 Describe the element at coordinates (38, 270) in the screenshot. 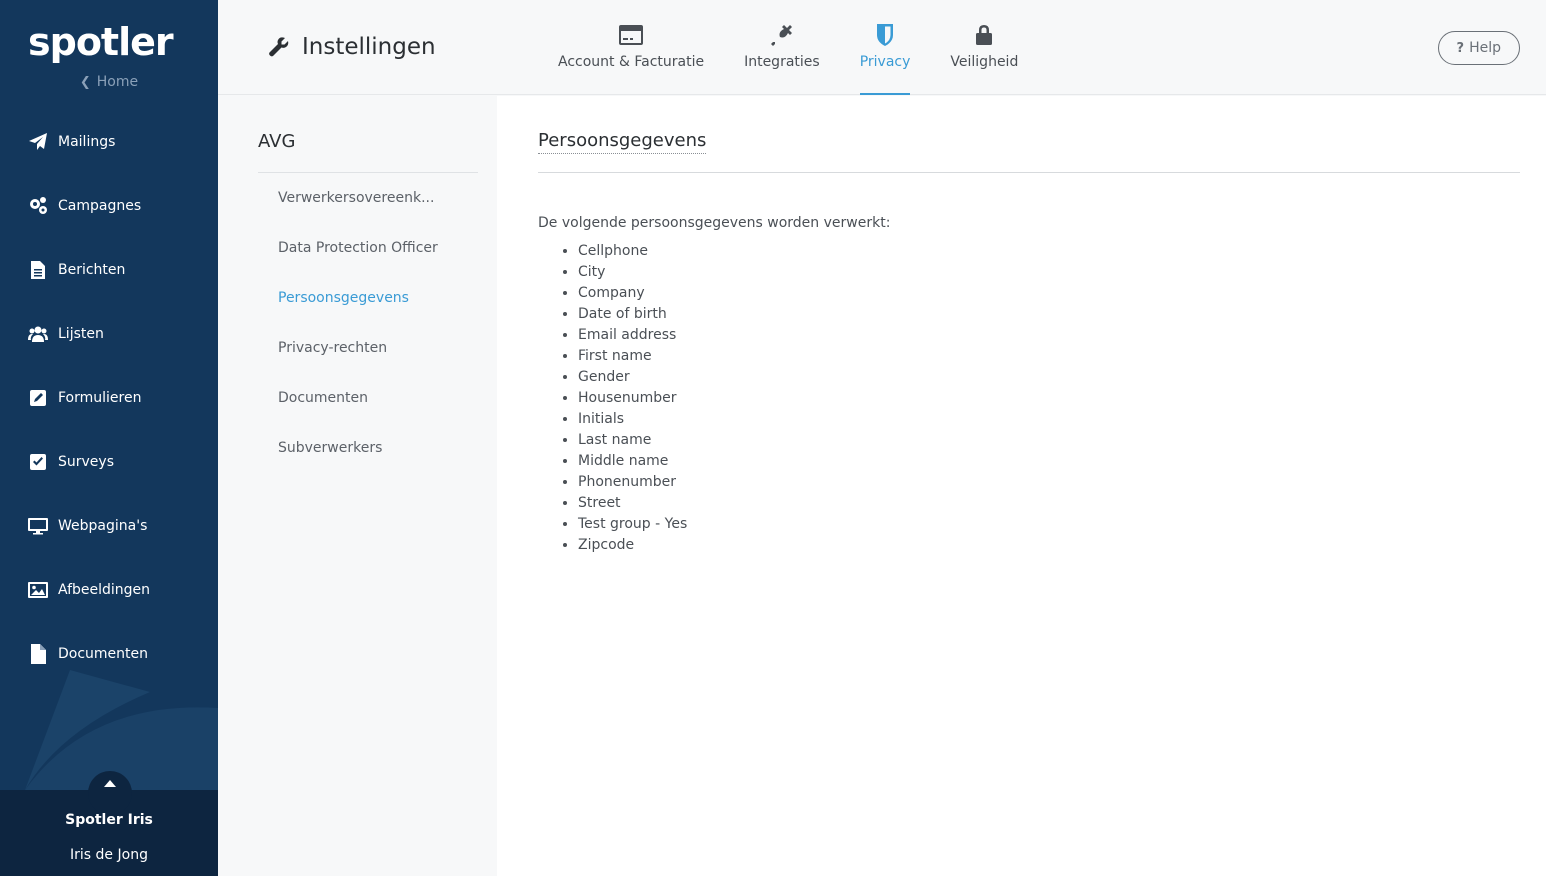

I see `document-text-icon` at that location.